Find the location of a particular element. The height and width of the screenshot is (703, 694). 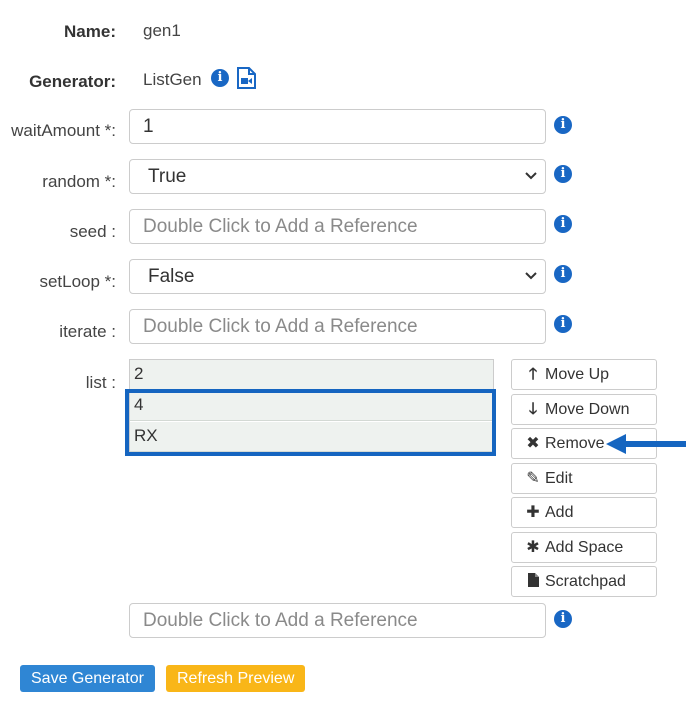

move-down-button: 🡓 Move Down is located at coordinates (584, 409).